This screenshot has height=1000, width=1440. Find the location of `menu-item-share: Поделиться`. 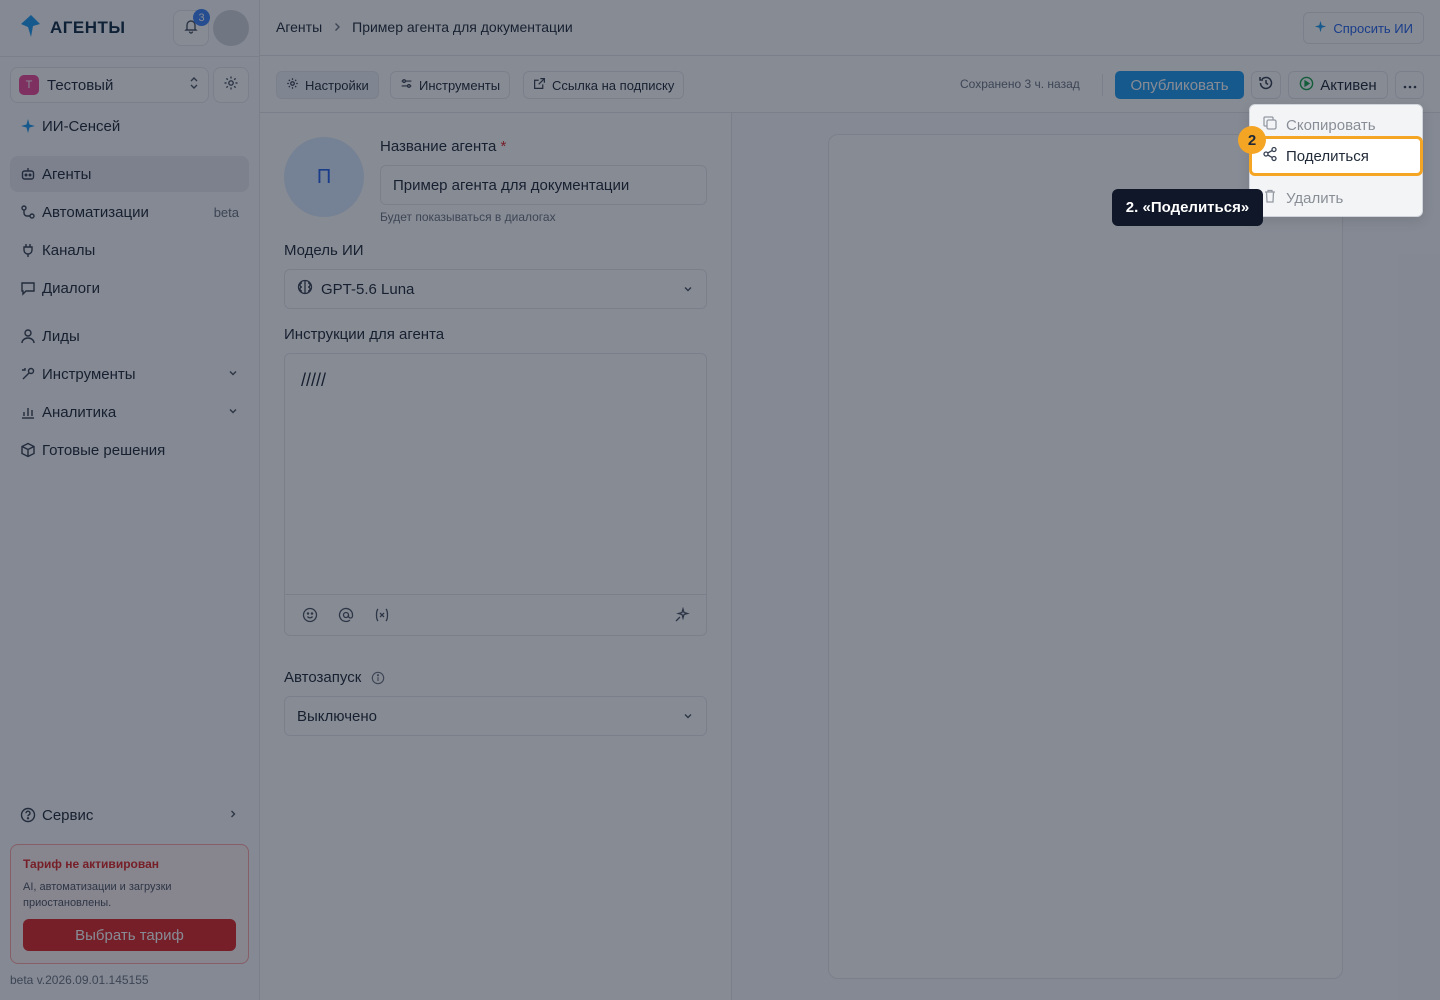

menu-item-share: Поделиться is located at coordinates (1336, 156).